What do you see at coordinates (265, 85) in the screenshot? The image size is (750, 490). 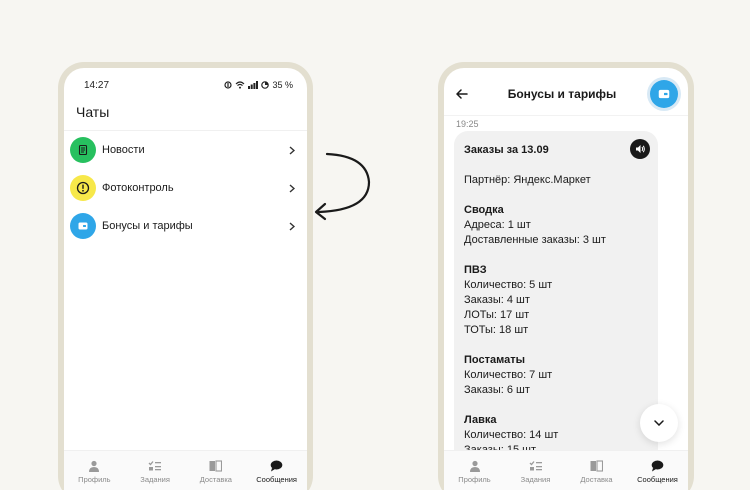 I see `battery-icon` at bounding box center [265, 85].